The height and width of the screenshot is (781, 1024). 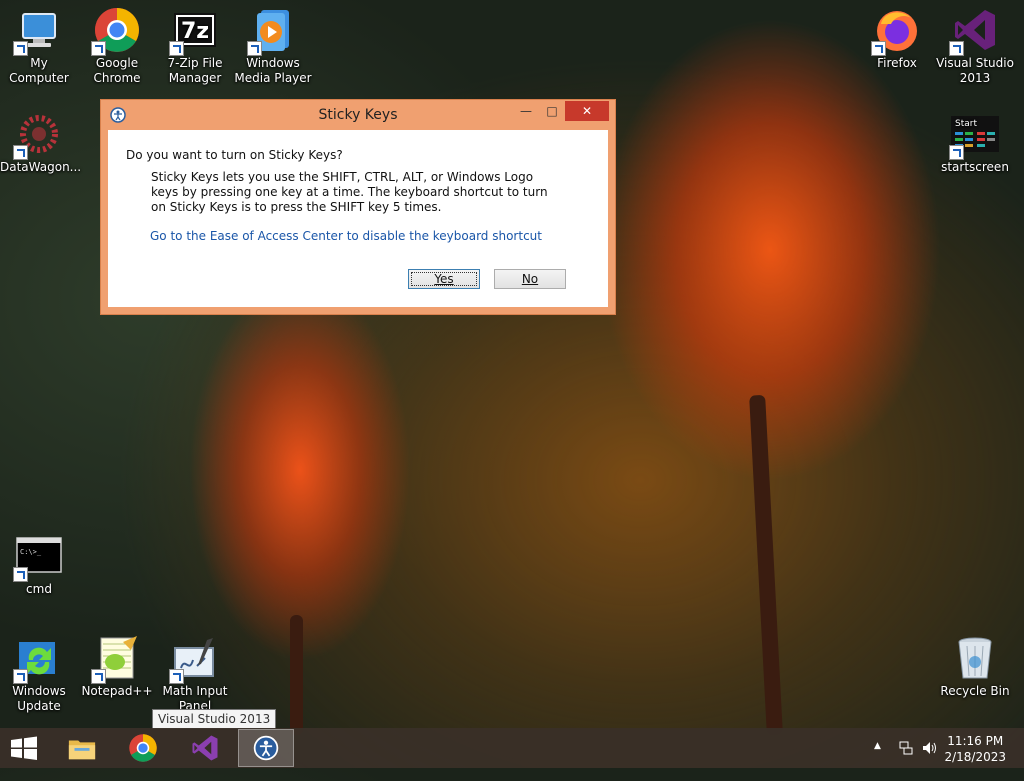 What do you see at coordinates (975, 167) in the screenshot?
I see `desktop-icon-label: startscreen` at bounding box center [975, 167].